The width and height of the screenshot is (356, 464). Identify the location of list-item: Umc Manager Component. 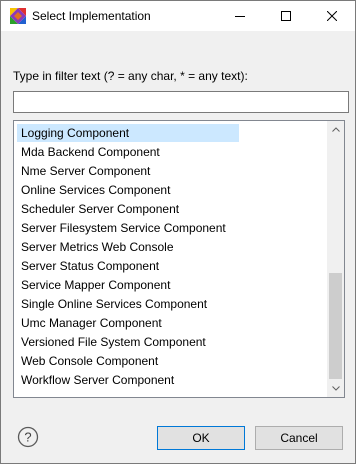
(89, 323).